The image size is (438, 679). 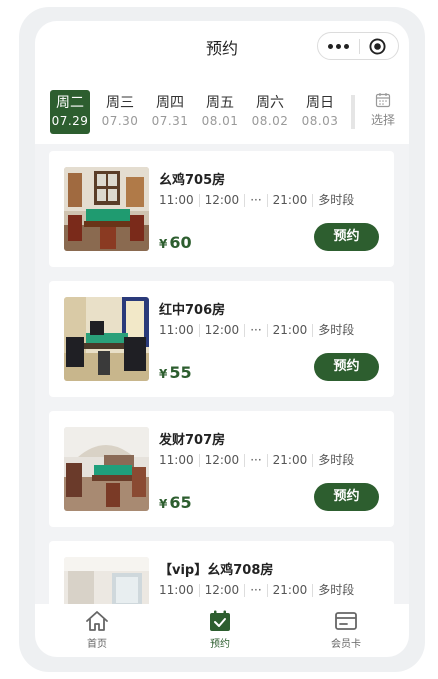 What do you see at coordinates (170, 112) in the screenshot?
I see `date-item: 周四 07.31` at bounding box center [170, 112].